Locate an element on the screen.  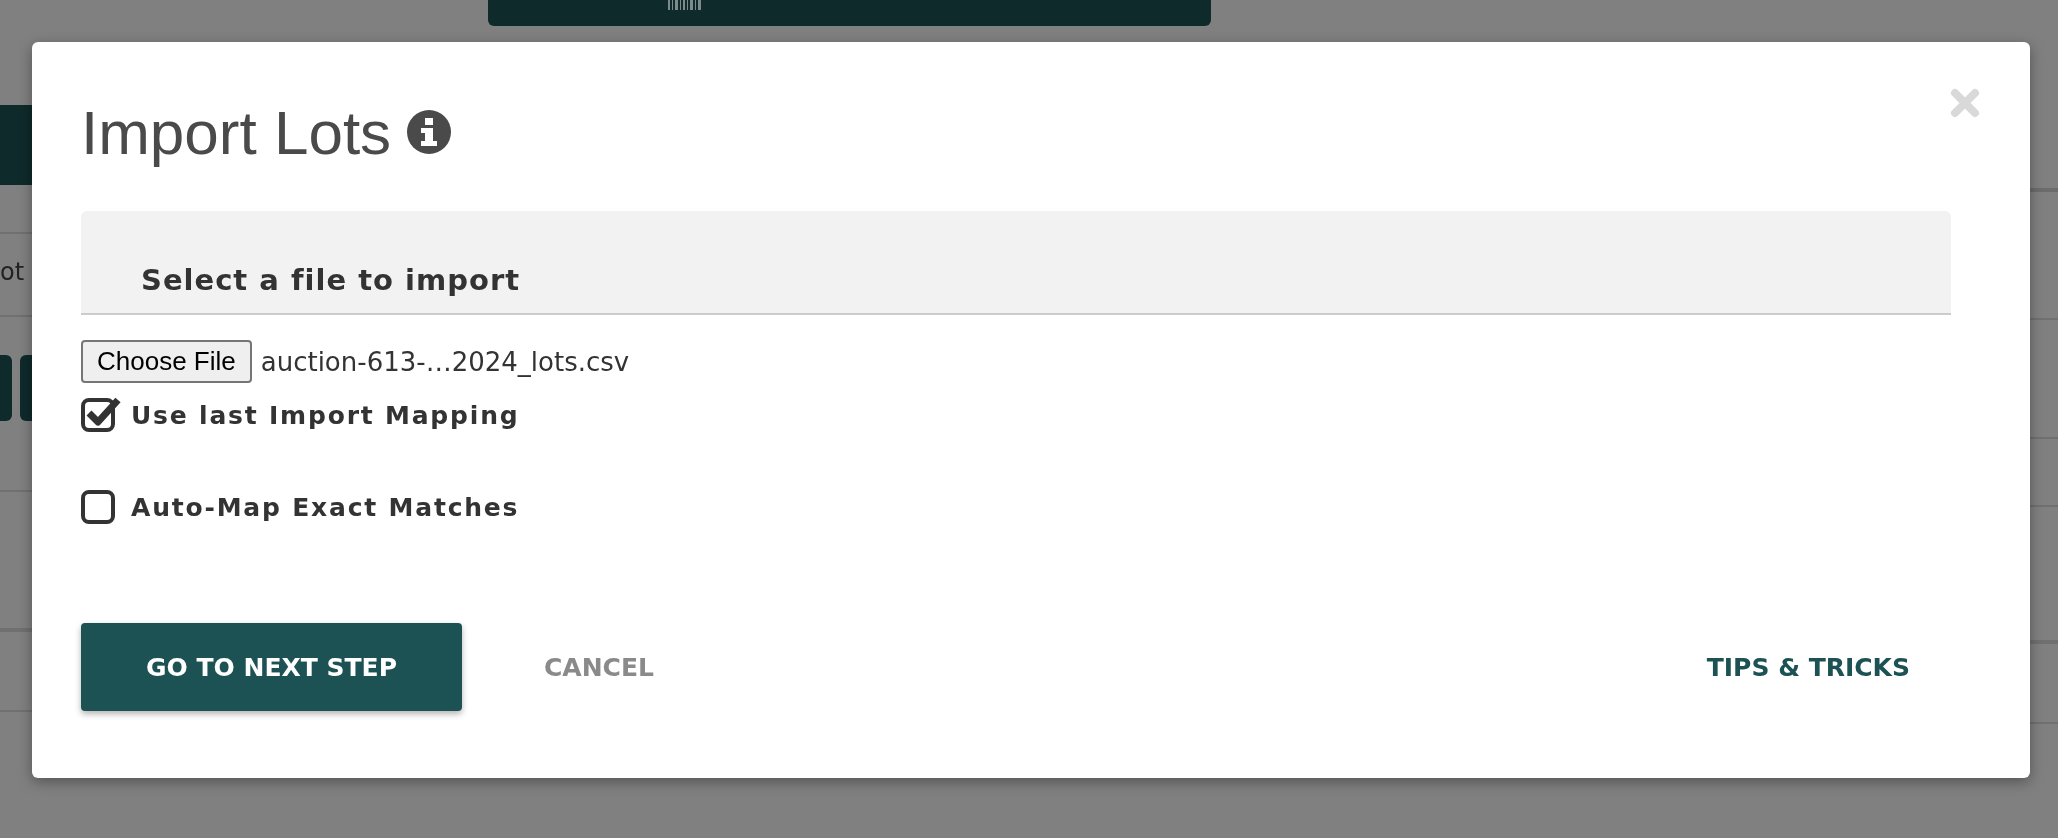
dialog-title: Import Lots is located at coordinates (236, 132).